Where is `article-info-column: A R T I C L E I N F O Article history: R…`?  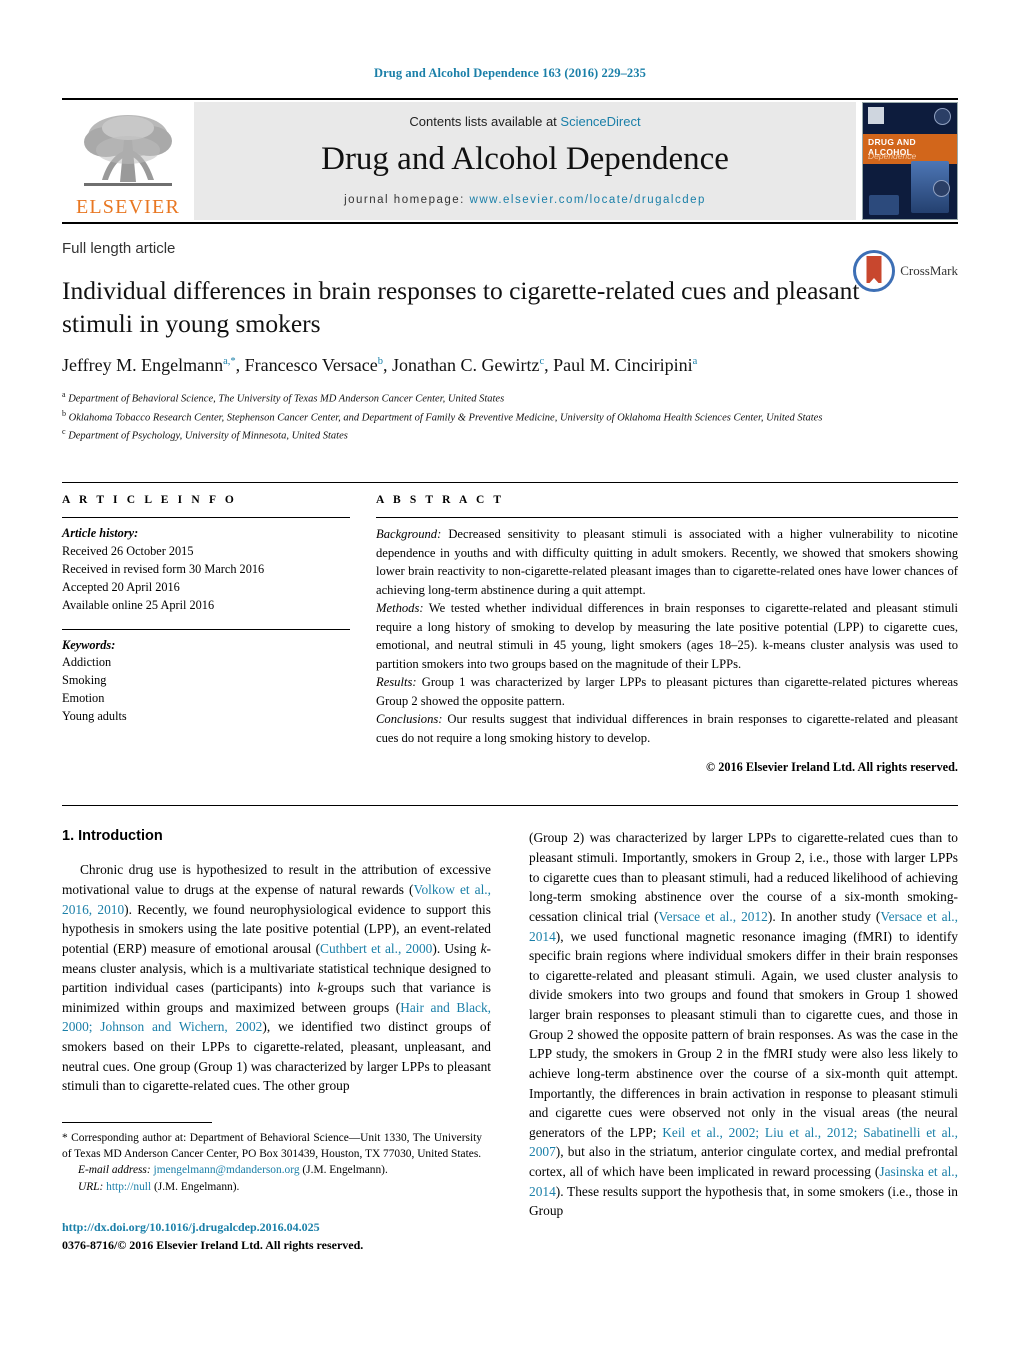 article-info-column: A R T I C L E I N F O Article history: R… is located at coordinates (206, 634).